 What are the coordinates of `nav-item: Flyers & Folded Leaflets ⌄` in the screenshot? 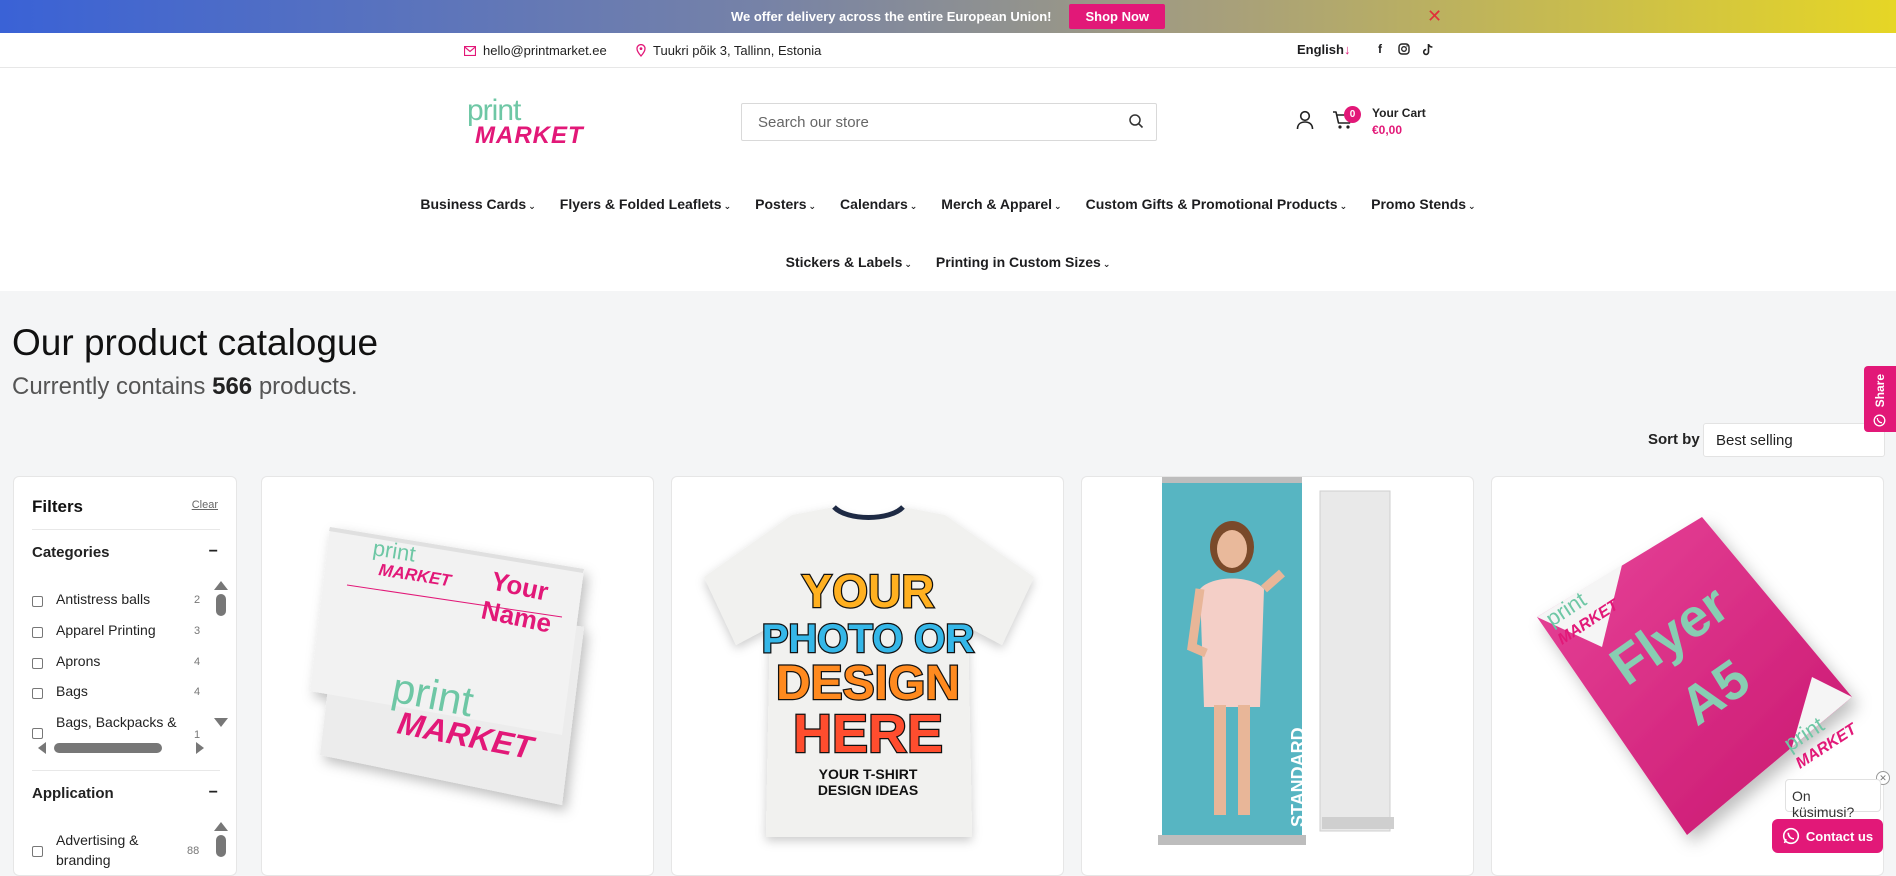 It's located at (645, 204).